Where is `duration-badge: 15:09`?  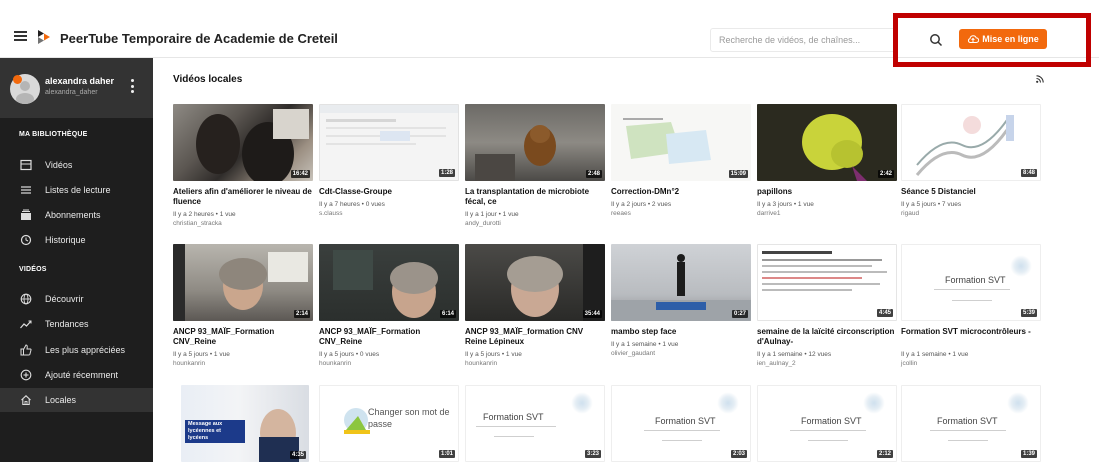
duration-badge: 15:09 is located at coordinates (738, 174).